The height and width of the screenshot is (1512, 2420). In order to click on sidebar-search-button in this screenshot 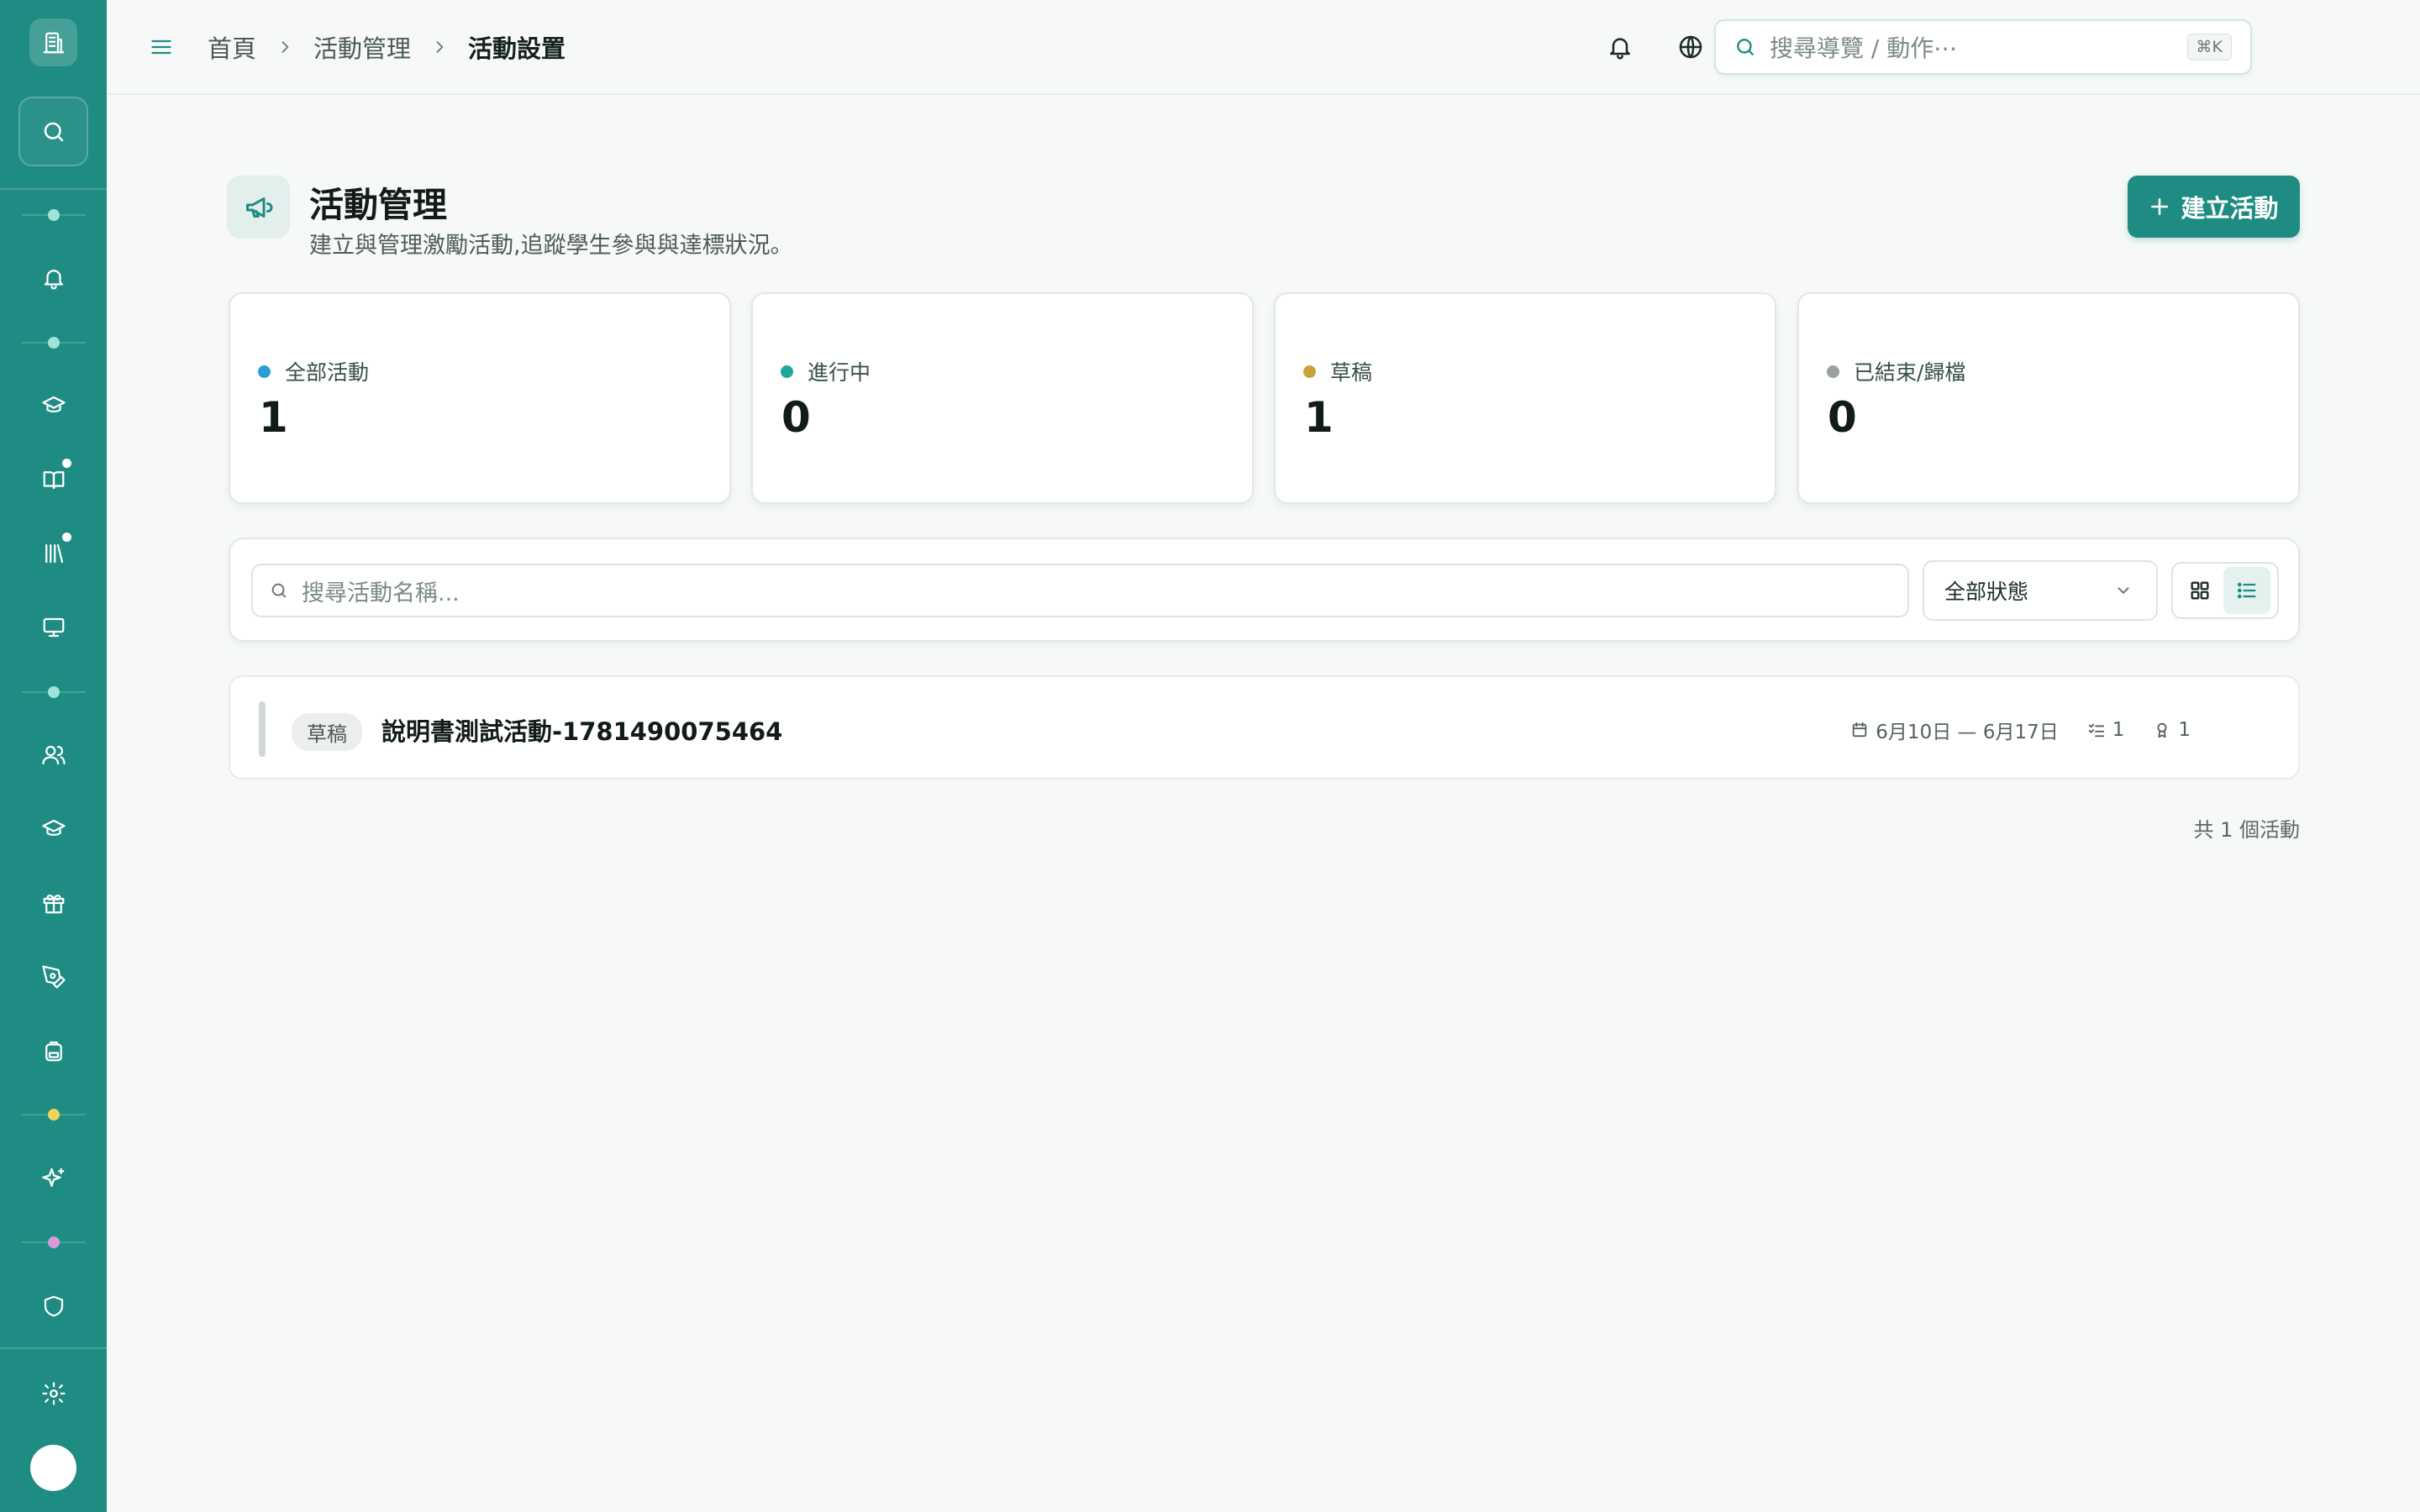, I will do `click(53, 131)`.